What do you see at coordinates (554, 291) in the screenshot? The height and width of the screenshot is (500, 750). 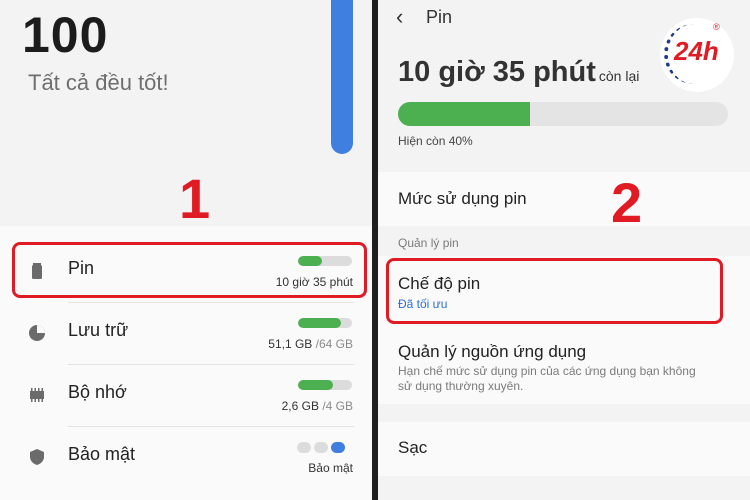 I see `highlight-box-power-mode` at bounding box center [554, 291].